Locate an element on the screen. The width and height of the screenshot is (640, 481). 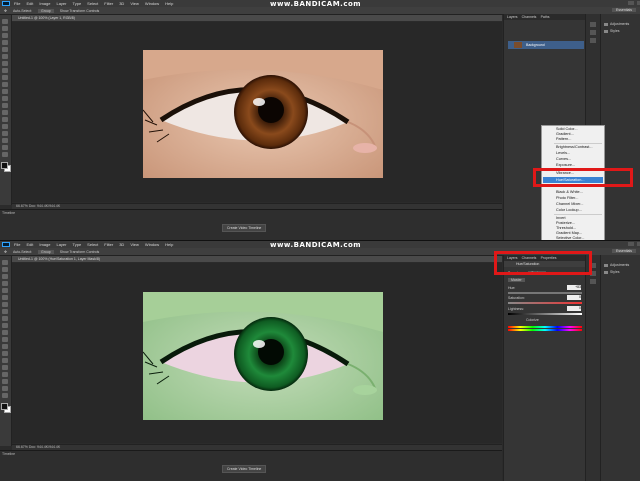
zoom-icon is located at coordinates (5, 154).